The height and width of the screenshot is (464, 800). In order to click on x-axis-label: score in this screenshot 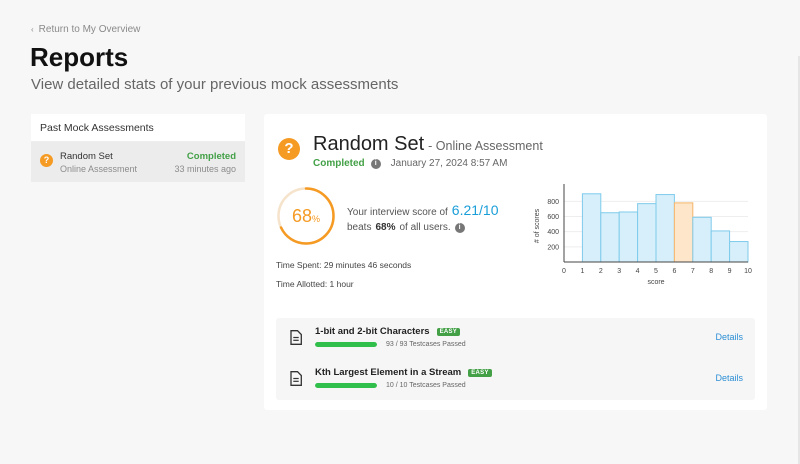, I will do `click(655, 282)`.